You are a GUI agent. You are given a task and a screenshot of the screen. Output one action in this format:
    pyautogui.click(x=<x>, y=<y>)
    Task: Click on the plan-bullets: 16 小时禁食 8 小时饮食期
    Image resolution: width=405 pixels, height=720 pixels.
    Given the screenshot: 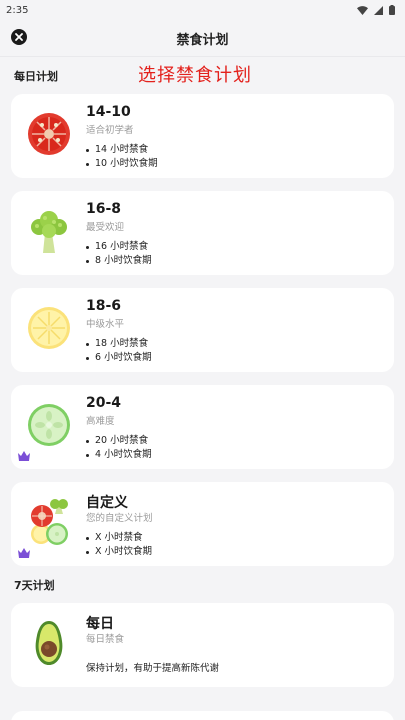 What is the action you would take?
    pyautogui.click(x=119, y=254)
    